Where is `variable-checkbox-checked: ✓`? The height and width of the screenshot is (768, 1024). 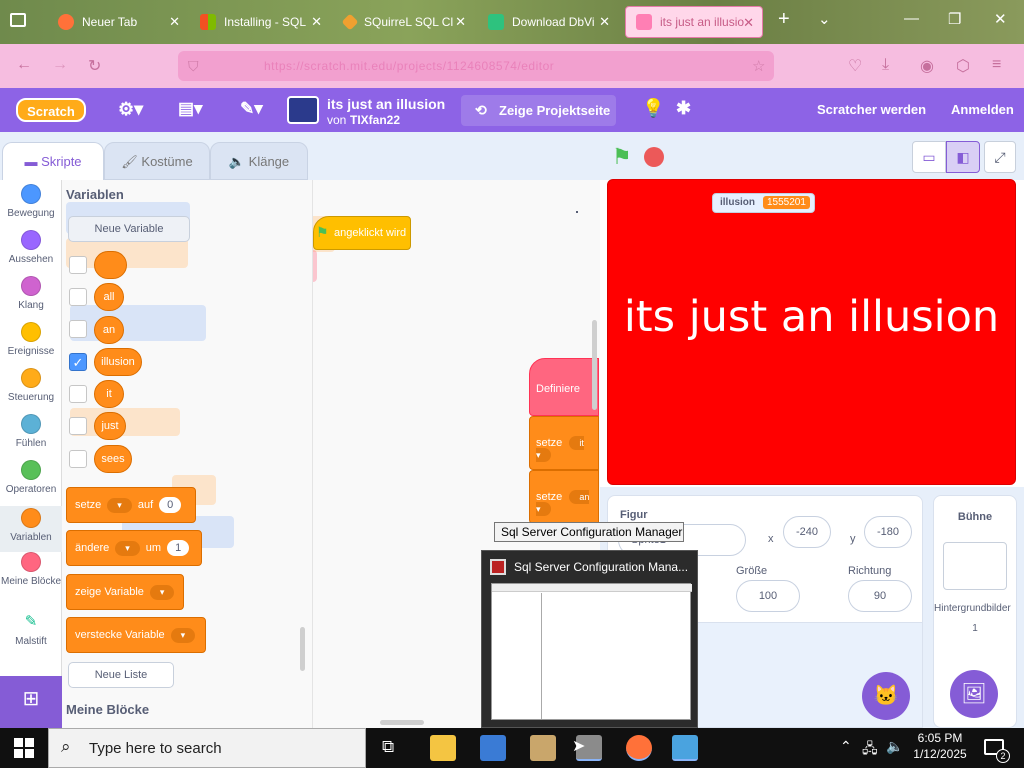
variable-checkbox-checked: ✓ is located at coordinates (78, 362).